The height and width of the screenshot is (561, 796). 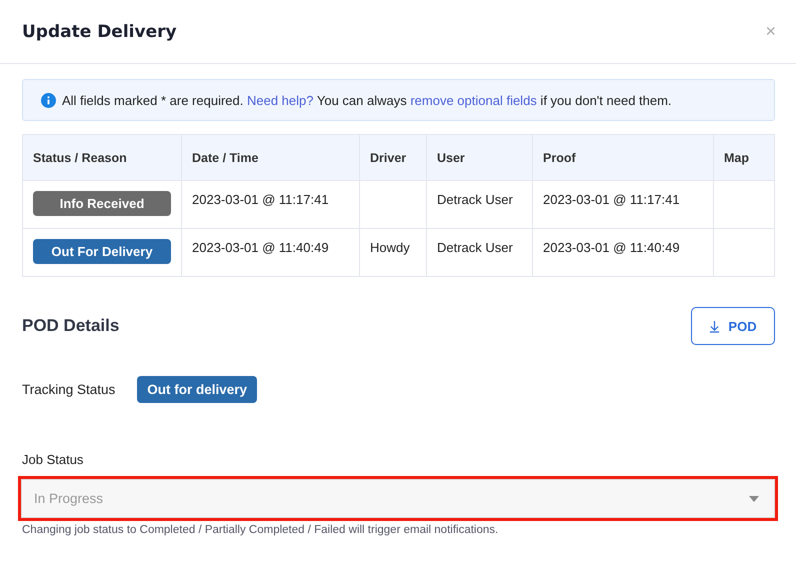 What do you see at coordinates (99, 32) in the screenshot?
I see `dialog-title: Update Delivery` at bounding box center [99, 32].